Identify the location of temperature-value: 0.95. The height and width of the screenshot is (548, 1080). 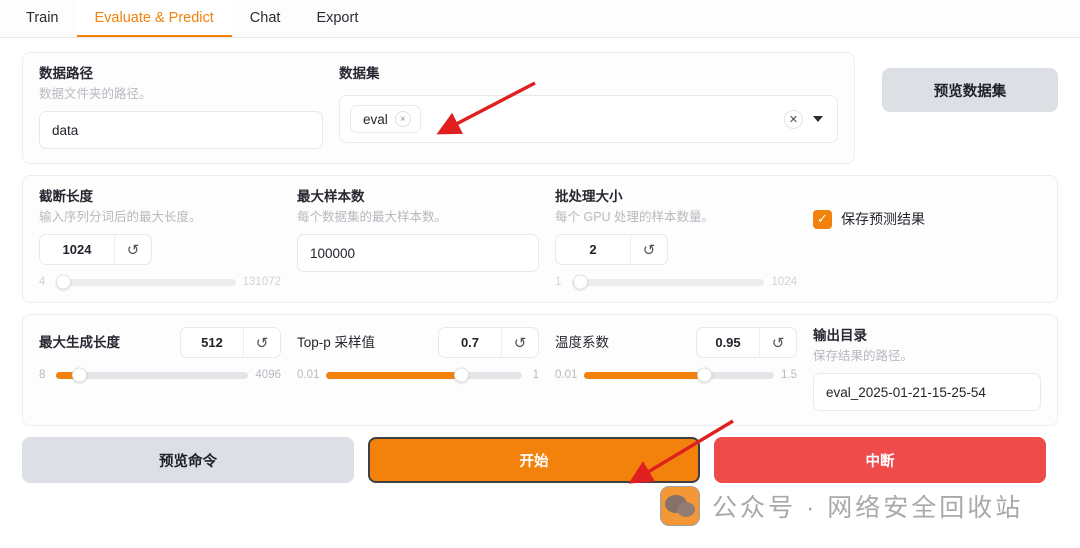
(728, 342).